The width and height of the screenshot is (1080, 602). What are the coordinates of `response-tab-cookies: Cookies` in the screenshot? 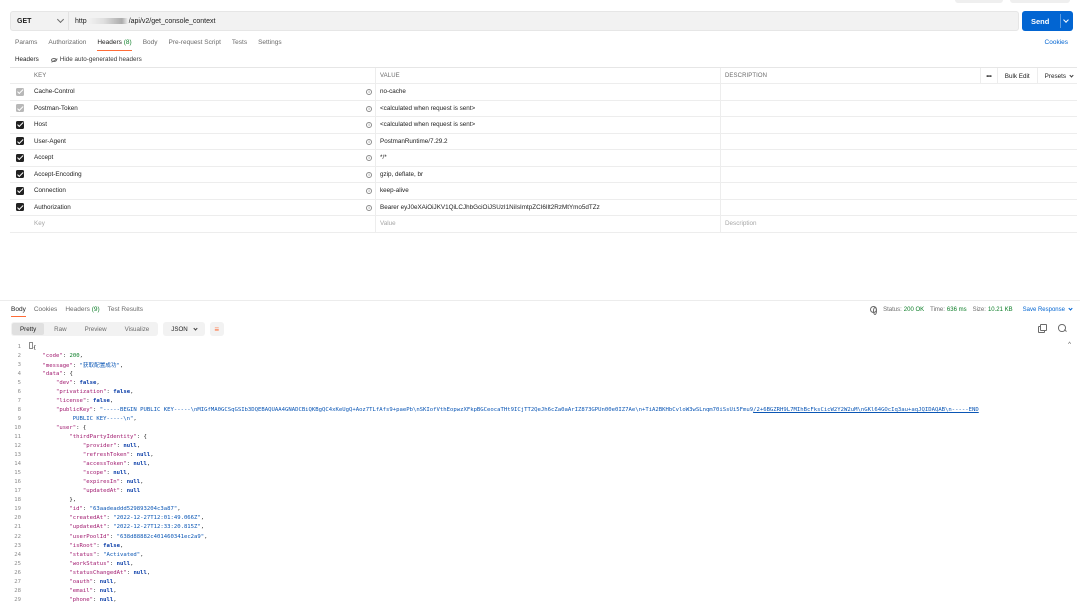 It's located at (45, 311).